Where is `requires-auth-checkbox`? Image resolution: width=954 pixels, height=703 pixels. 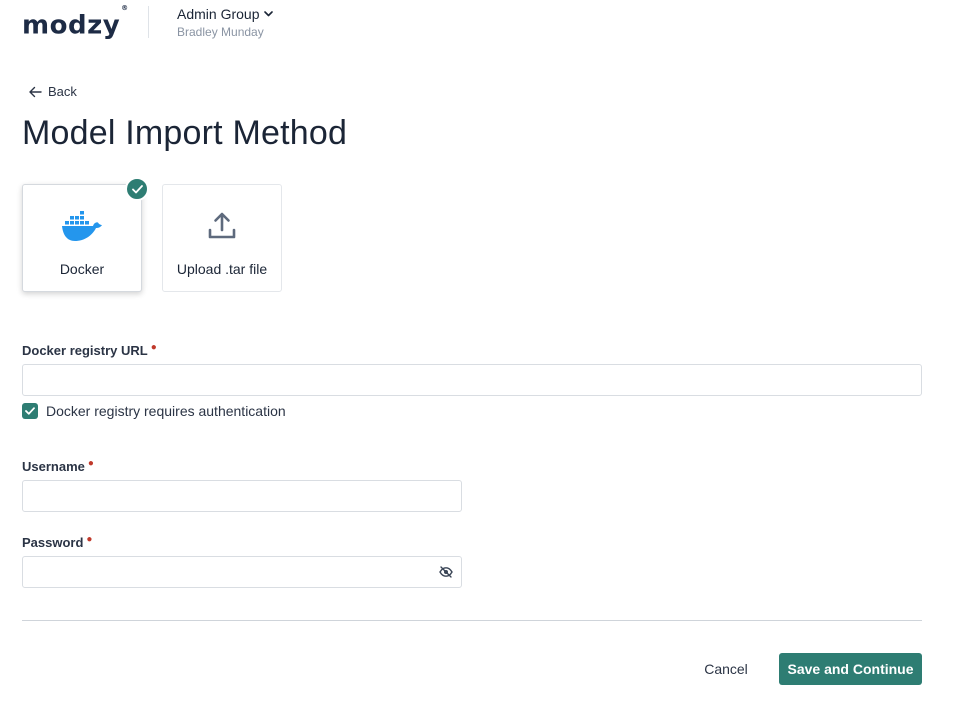 requires-auth-checkbox is located at coordinates (30, 411).